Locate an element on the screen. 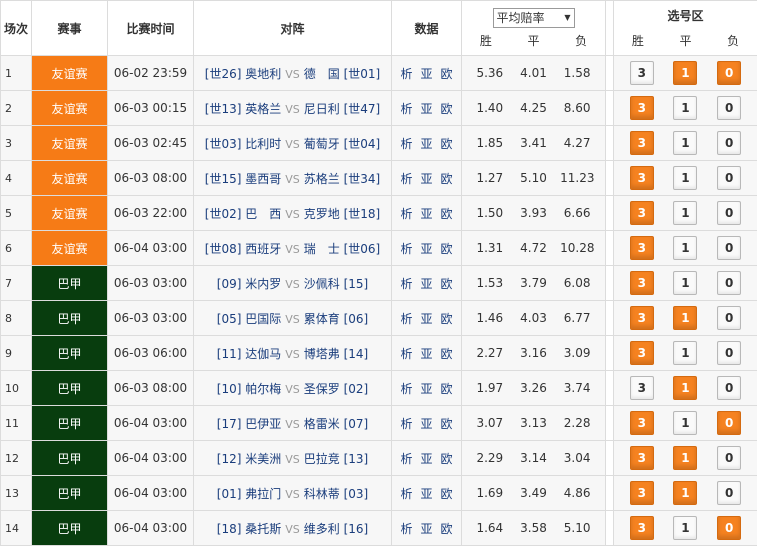  away-team: 瑞 士 [世06] is located at coordinates (342, 249).